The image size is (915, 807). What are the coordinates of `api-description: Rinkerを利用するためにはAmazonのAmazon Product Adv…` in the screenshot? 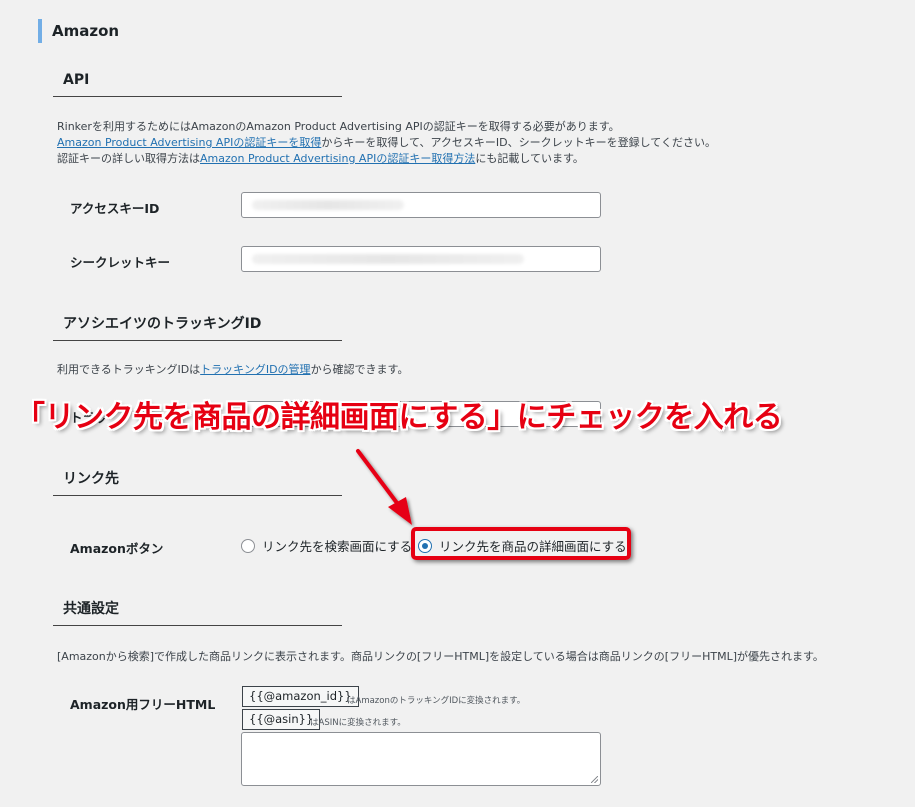 It's located at (386, 143).